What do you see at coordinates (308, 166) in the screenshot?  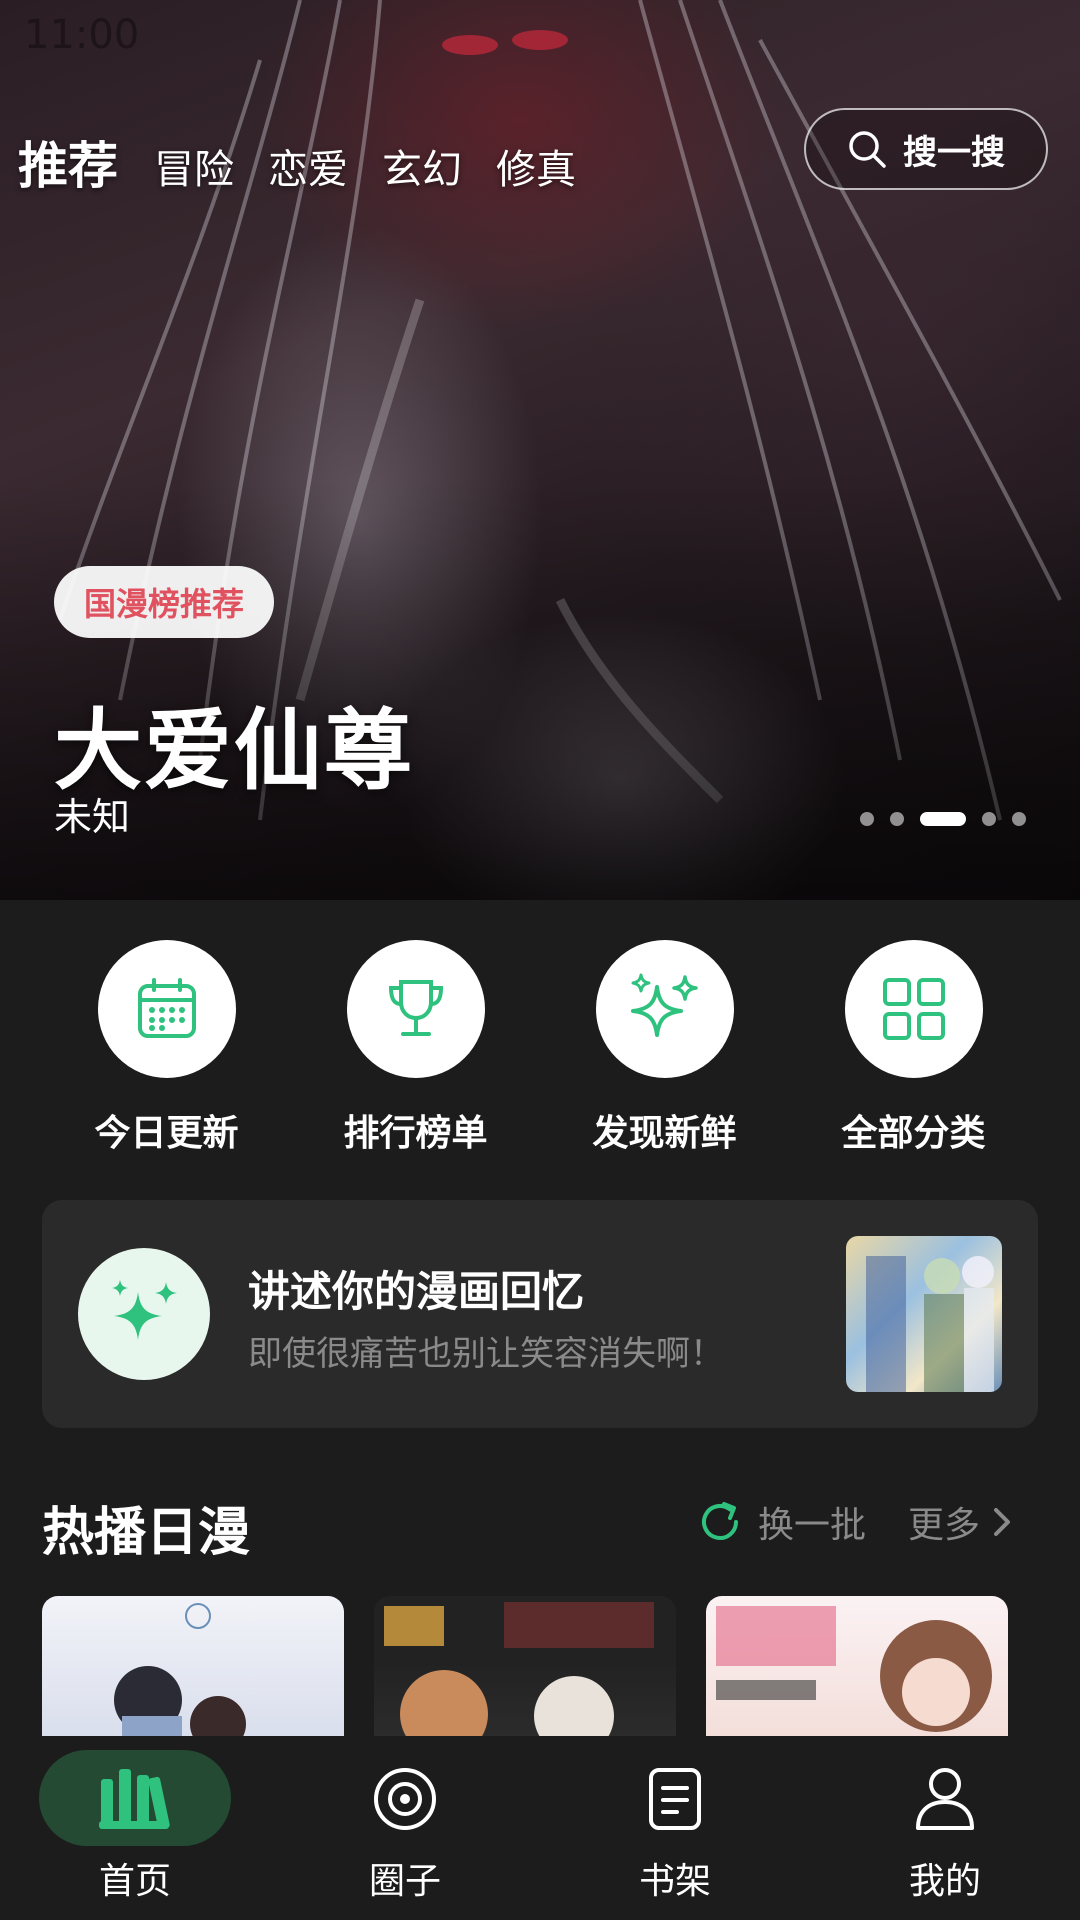 I see `tab-romance: 恋爱` at bounding box center [308, 166].